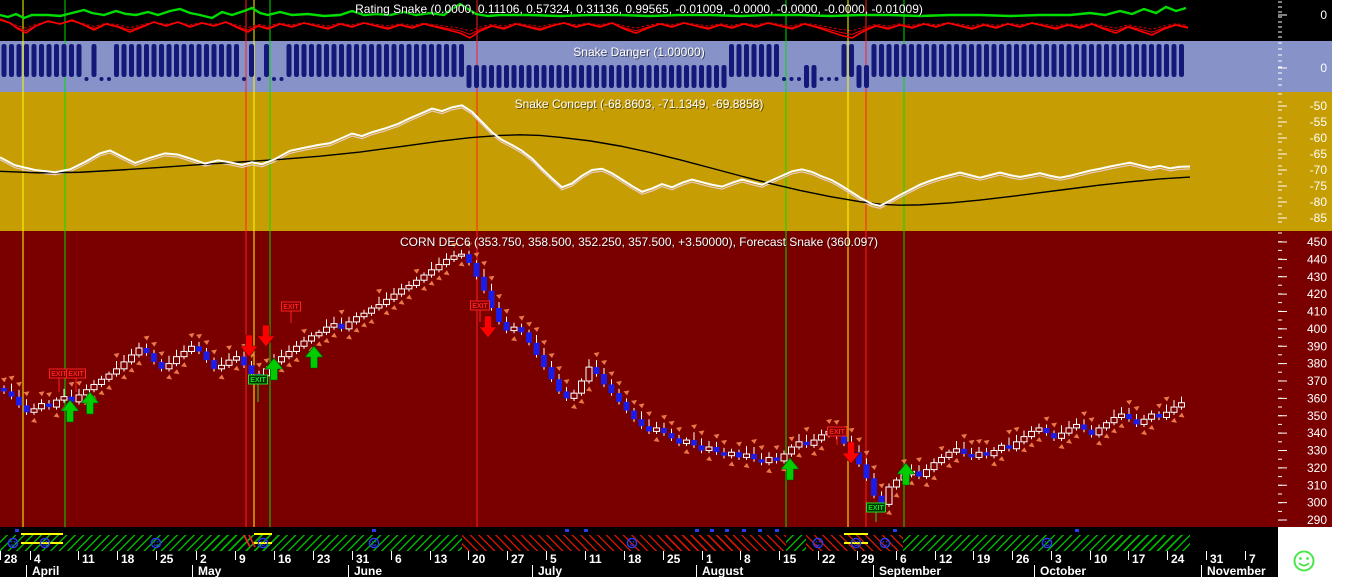 The image size is (1352, 577). What do you see at coordinates (1317, 398) in the screenshot?
I see `axis-label: 360` at bounding box center [1317, 398].